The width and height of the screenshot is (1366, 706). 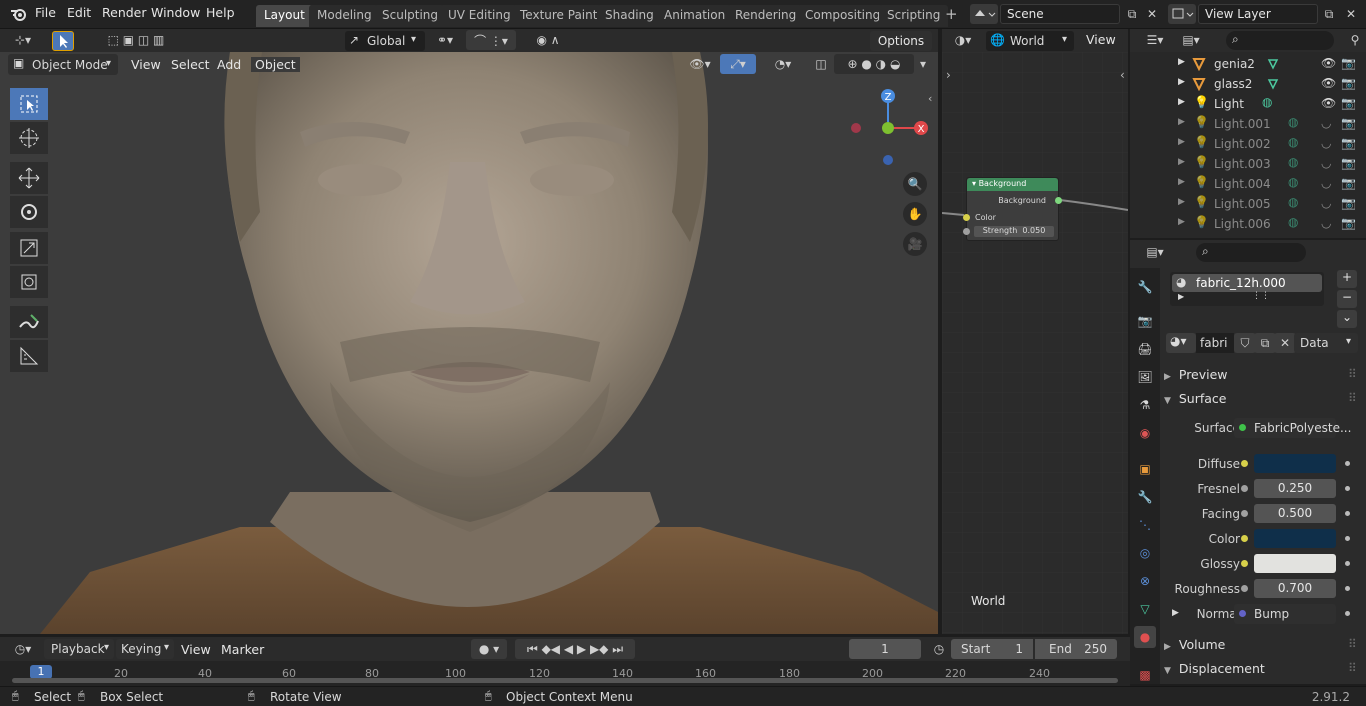 What do you see at coordinates (63, 64) in the screenshot?
I see `mode-dropdown: ▣ Object Mode ▾` at bounding box center [63, 64].